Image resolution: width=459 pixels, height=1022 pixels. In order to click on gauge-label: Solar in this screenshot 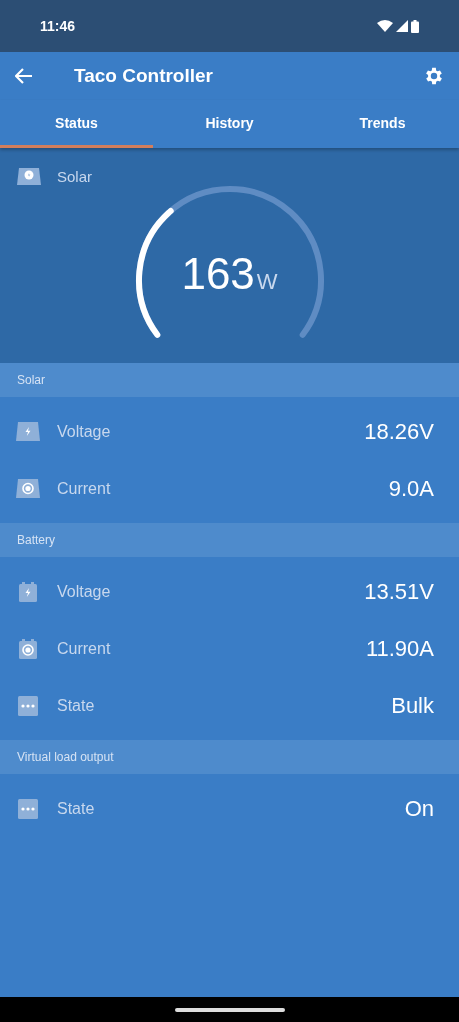, I will do `click(75, 176)`.